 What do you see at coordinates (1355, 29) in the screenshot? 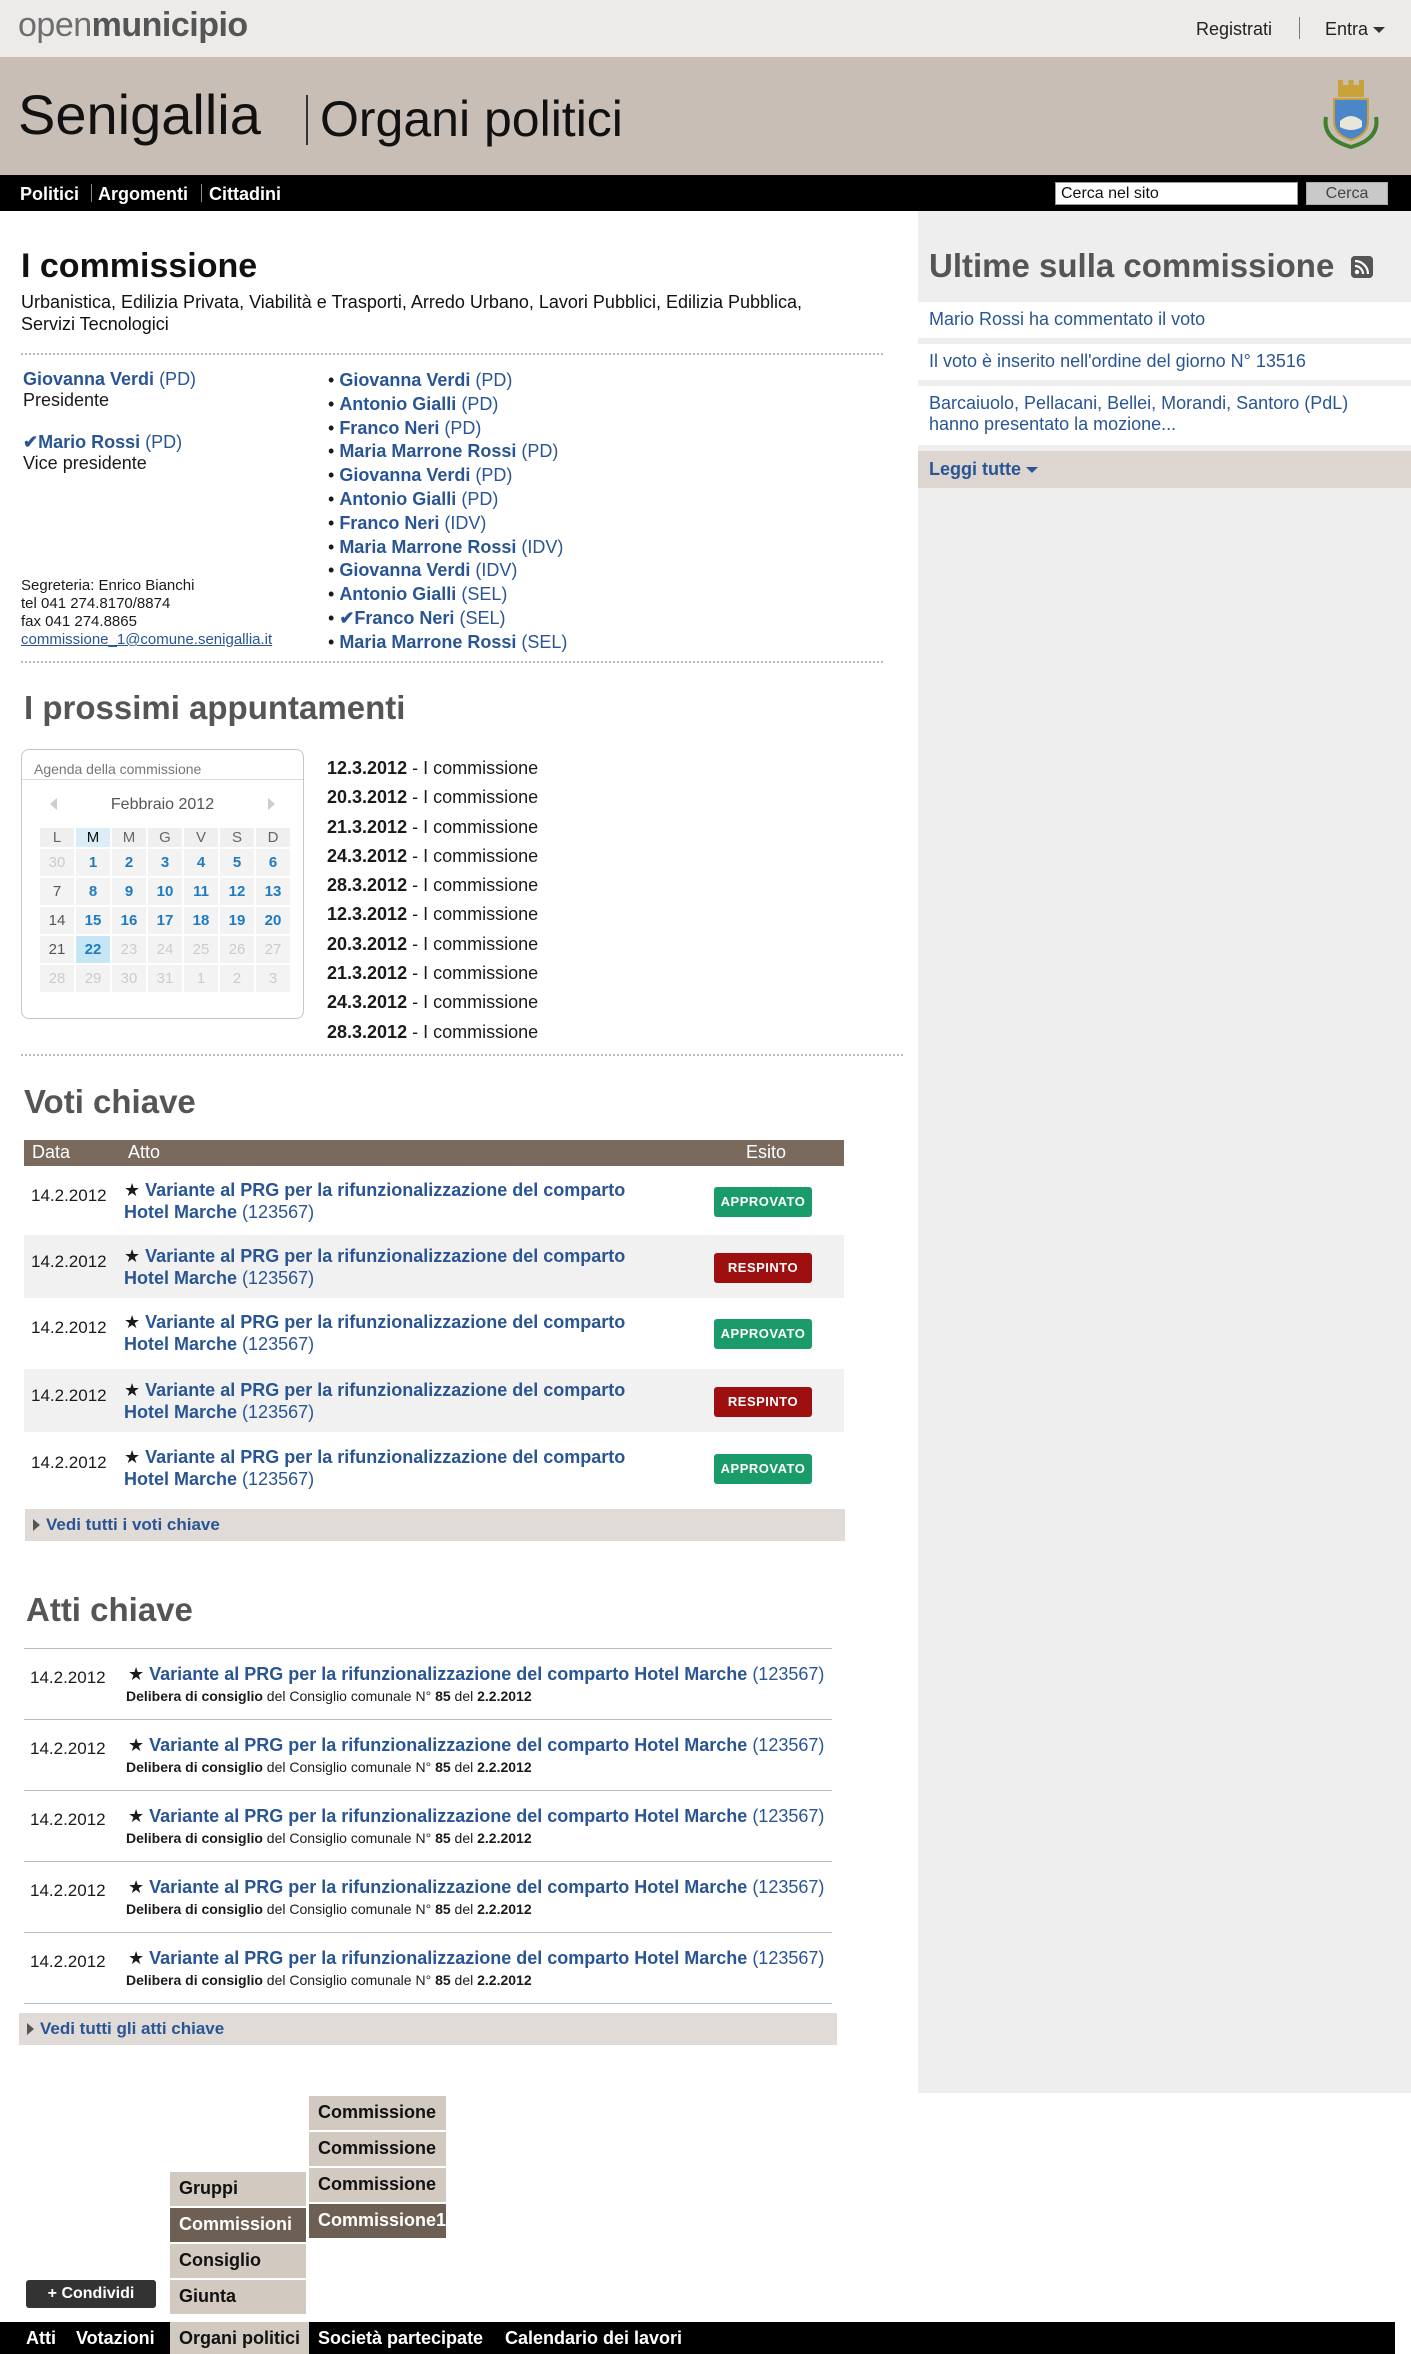
I see `enter-menu: Entra` at bounding box center [1355, 29].